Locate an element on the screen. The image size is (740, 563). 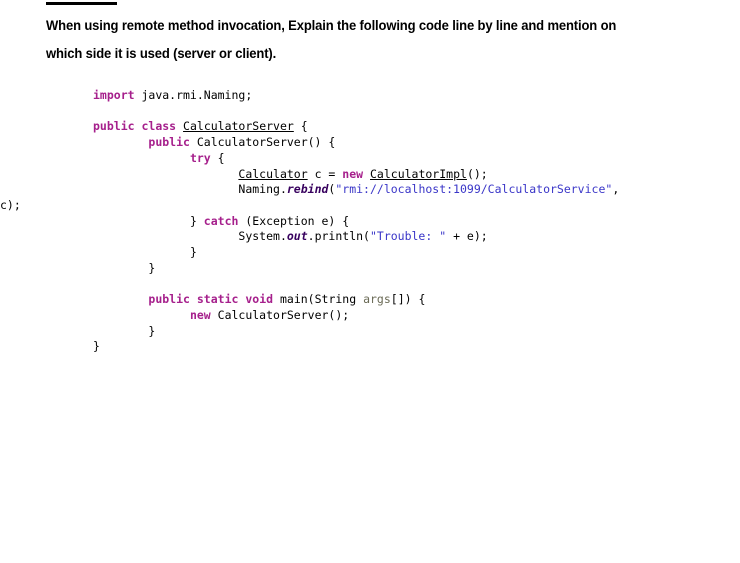
code-line: Calculator c = new CalculatorImpl(); is located at coordinates (413, 175).